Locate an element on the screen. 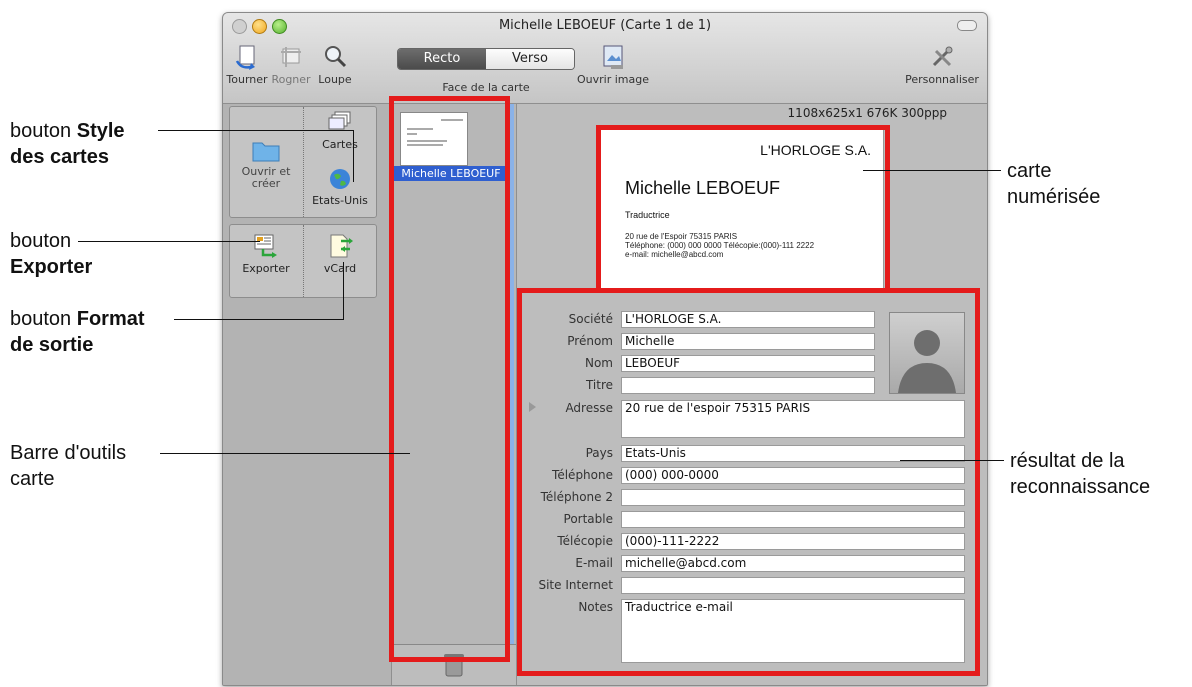 This screenshot has height=687, width=1192. callout-card-style: bouton Style des cartes is located at coordinates (67, 144).